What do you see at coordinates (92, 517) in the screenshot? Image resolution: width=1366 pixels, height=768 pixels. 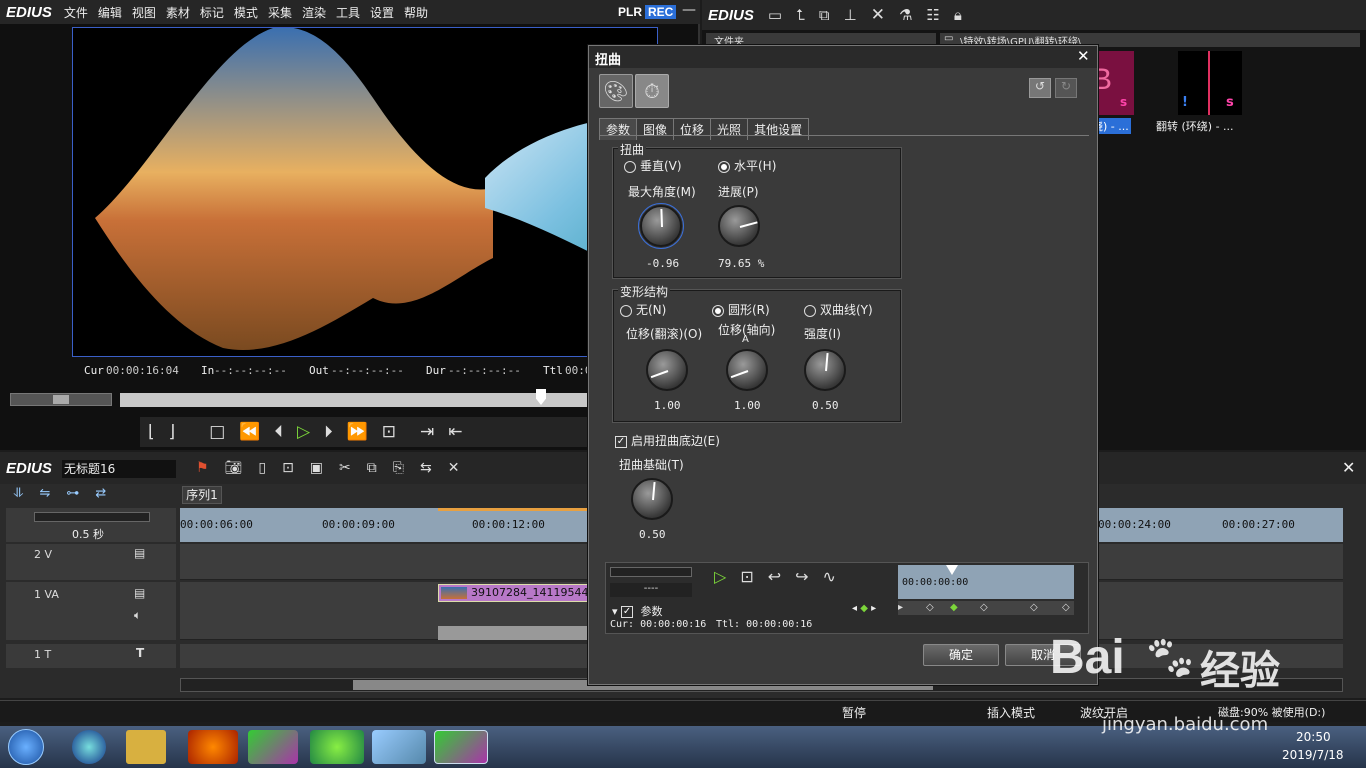 I see `zoom-slider` at bounding box center [92, 517].